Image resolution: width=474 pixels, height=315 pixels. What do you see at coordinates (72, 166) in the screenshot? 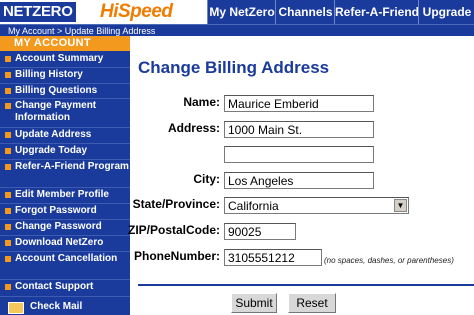
I see `sidebar-item-label: Refer-A-Friend Program` at bounding box center [72, 166].